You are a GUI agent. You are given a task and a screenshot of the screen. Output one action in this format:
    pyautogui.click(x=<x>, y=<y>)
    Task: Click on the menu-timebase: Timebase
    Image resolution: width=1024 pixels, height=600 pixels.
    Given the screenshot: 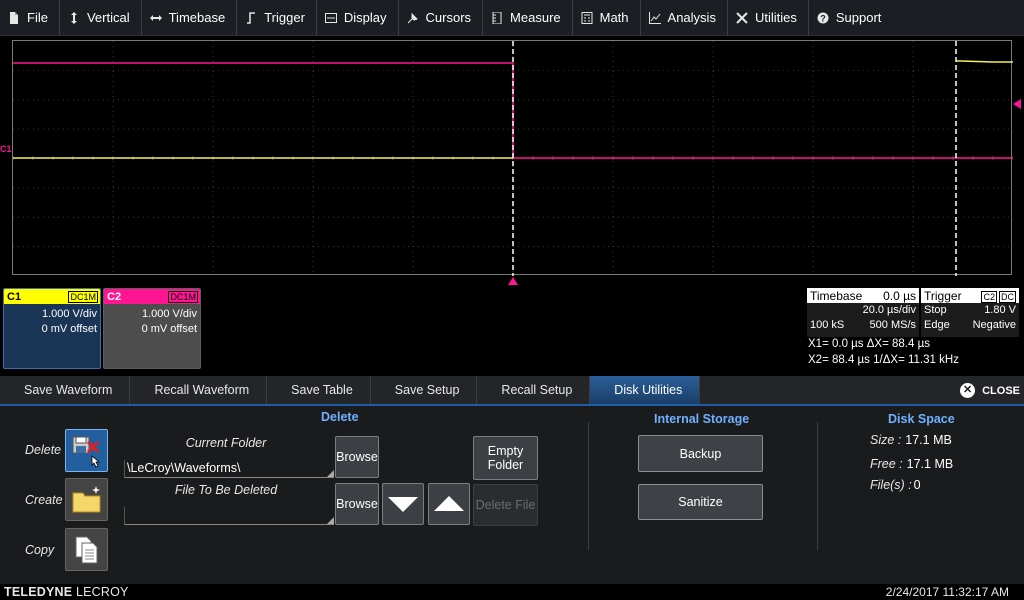 What is the action you would take?
    pyautogui.click(x=190, y=18)
    